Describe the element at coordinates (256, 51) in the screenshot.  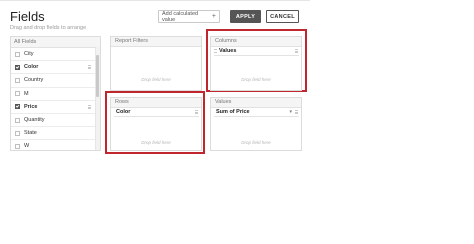
I see `columns-chip-values: Values` at that location.